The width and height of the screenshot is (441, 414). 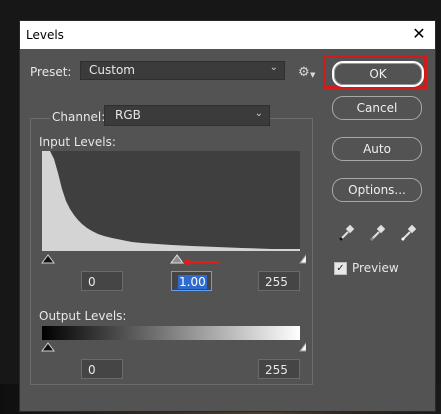 What do you see at coordinates (313, 75) in the screenshot?
I see `gear-menu-caret-icon: ▼` at bounding box center [313, 75].